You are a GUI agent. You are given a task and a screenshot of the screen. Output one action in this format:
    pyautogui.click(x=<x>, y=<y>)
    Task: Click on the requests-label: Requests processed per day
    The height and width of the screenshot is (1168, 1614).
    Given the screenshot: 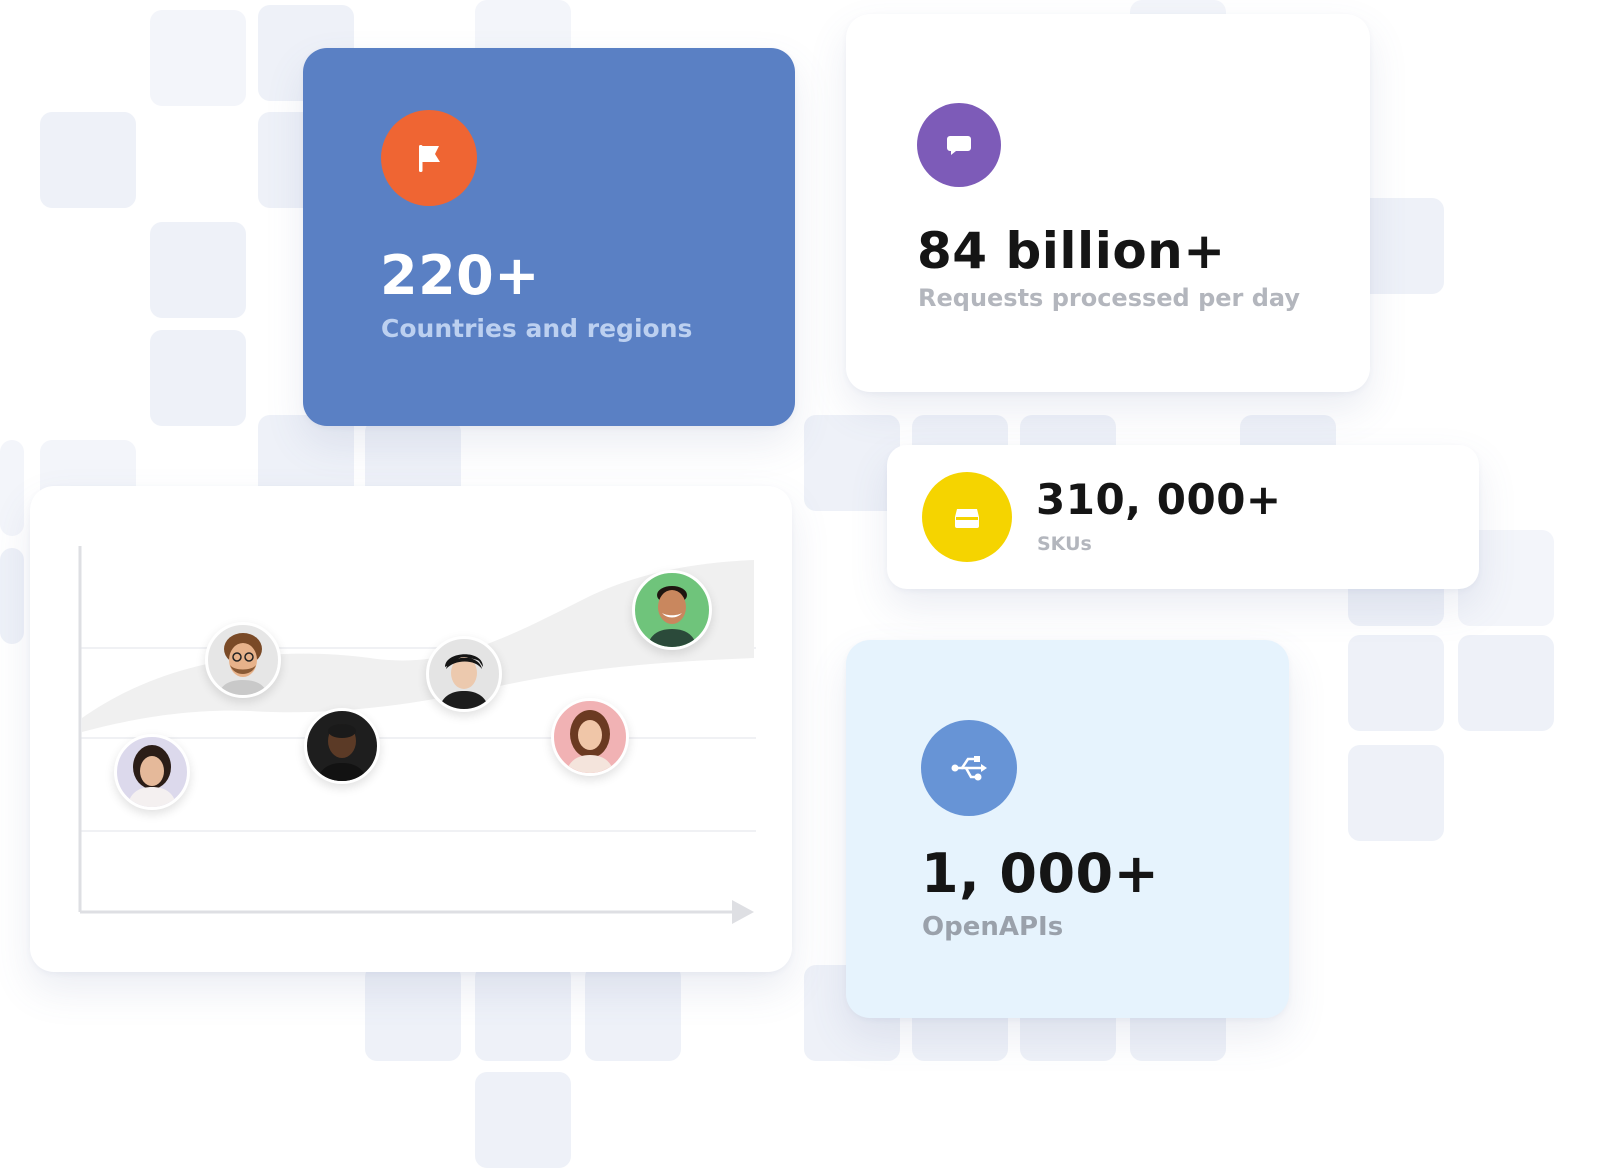 What is the action you would take?
    pyautogui.click(x=1109, y=298)
    